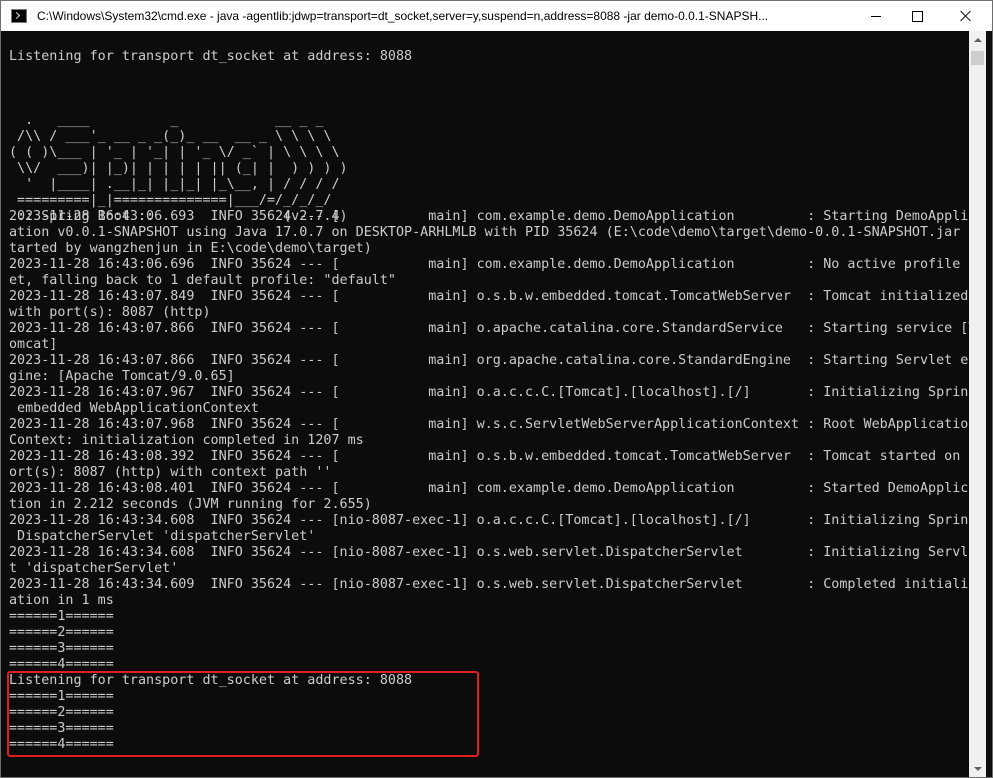  Describe the element at coordinates (61, 616) in the screenshot. I see `console-line: ======1======` at that location.